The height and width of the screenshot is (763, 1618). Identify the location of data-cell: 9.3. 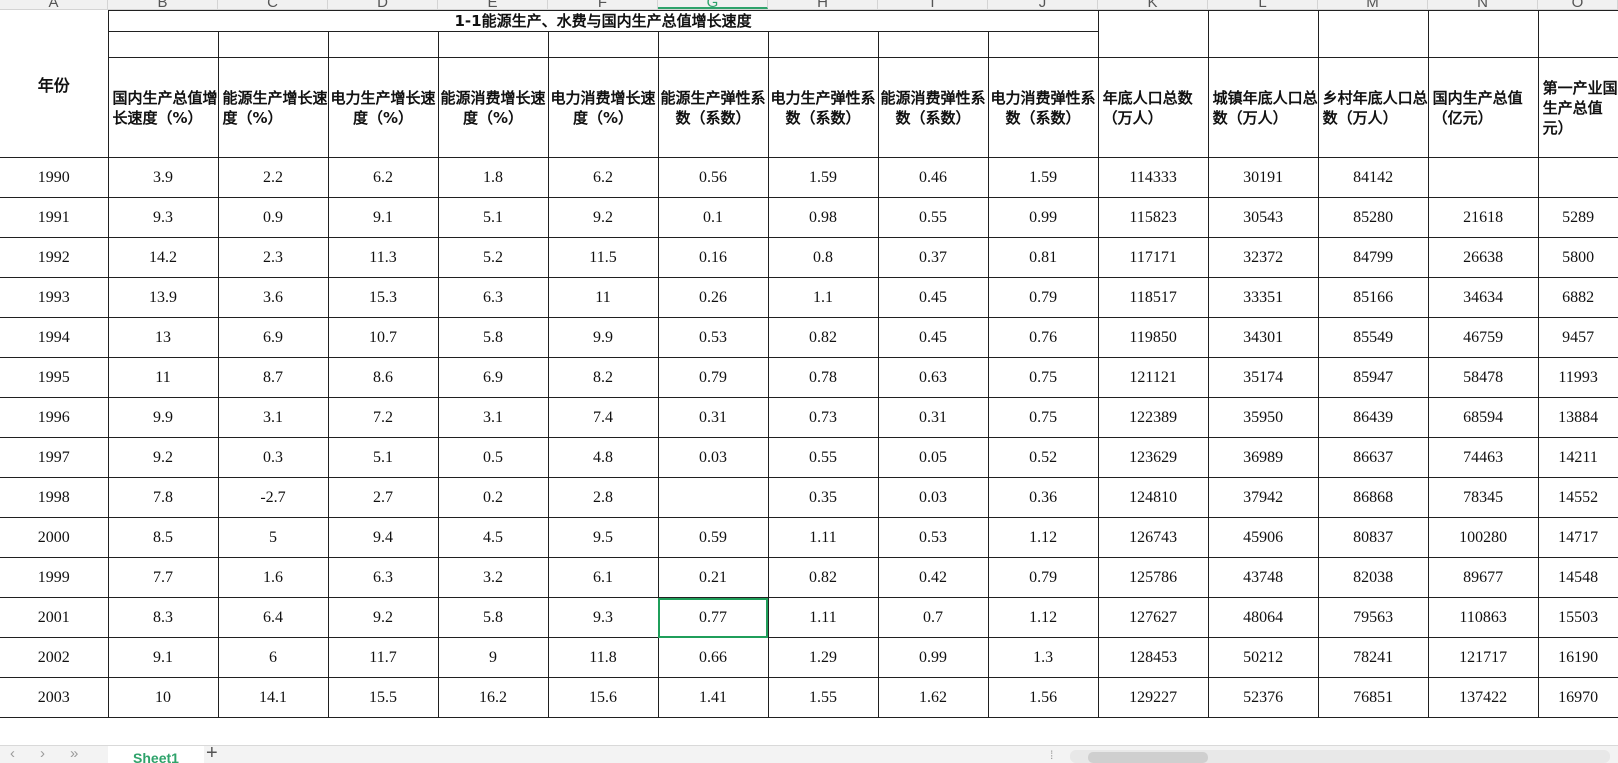
(163, 217).